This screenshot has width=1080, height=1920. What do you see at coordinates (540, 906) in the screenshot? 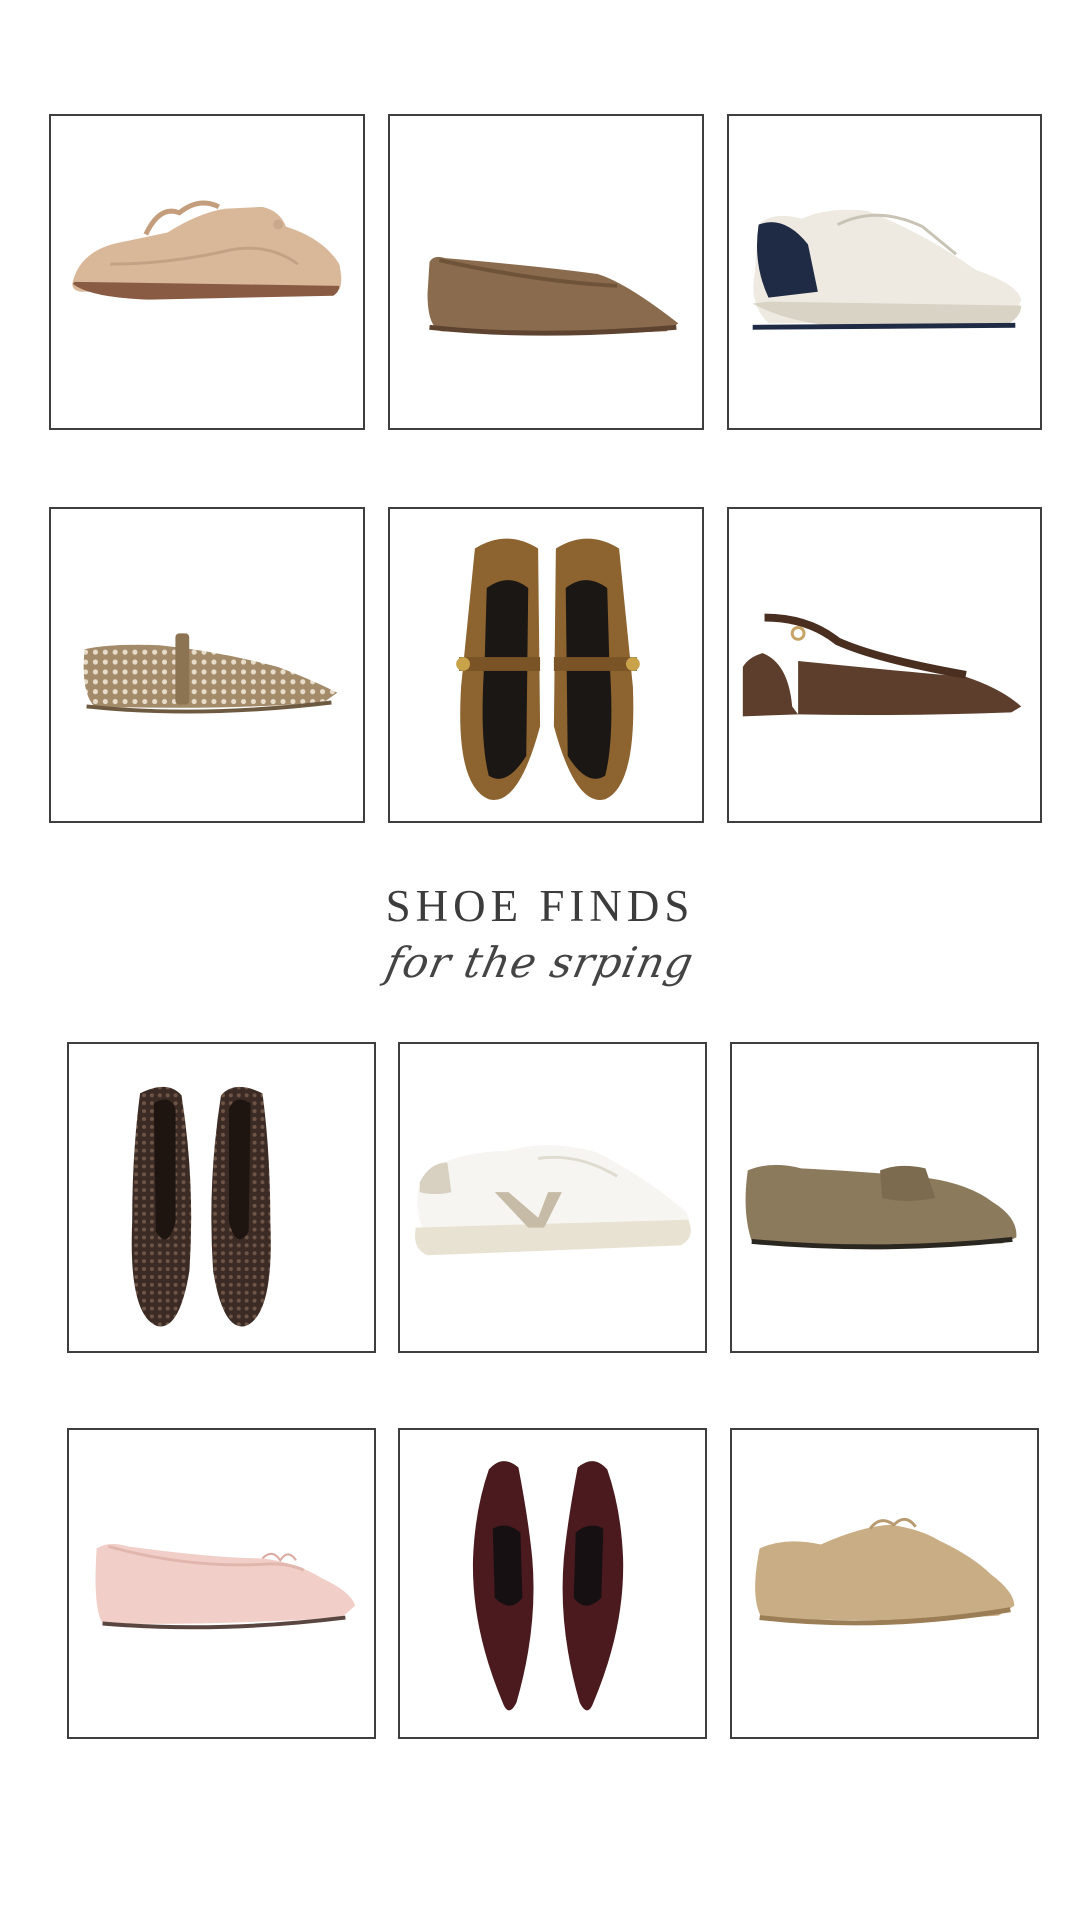
I see `heading-title: SHOE FINDS` at bounding box center [540, 906].